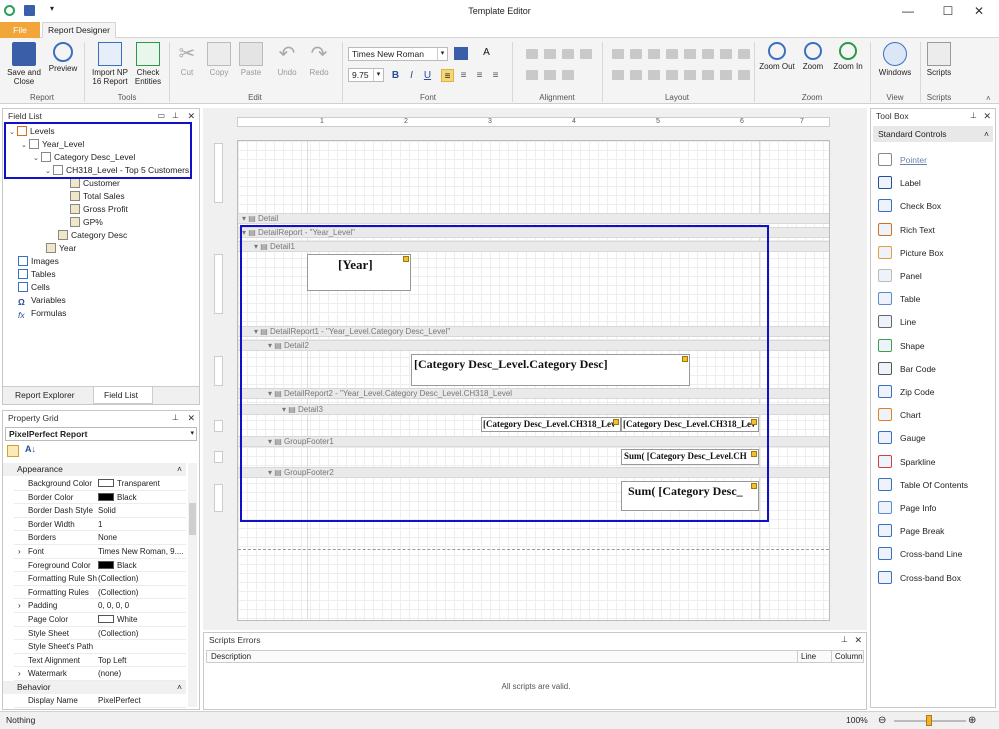 This screenshot has width=999, height=729. What do you see at coordinates (79, 30) in the screenshot?
I see `tab-report-designer: Report Designer` at bounding box center [79, 30].